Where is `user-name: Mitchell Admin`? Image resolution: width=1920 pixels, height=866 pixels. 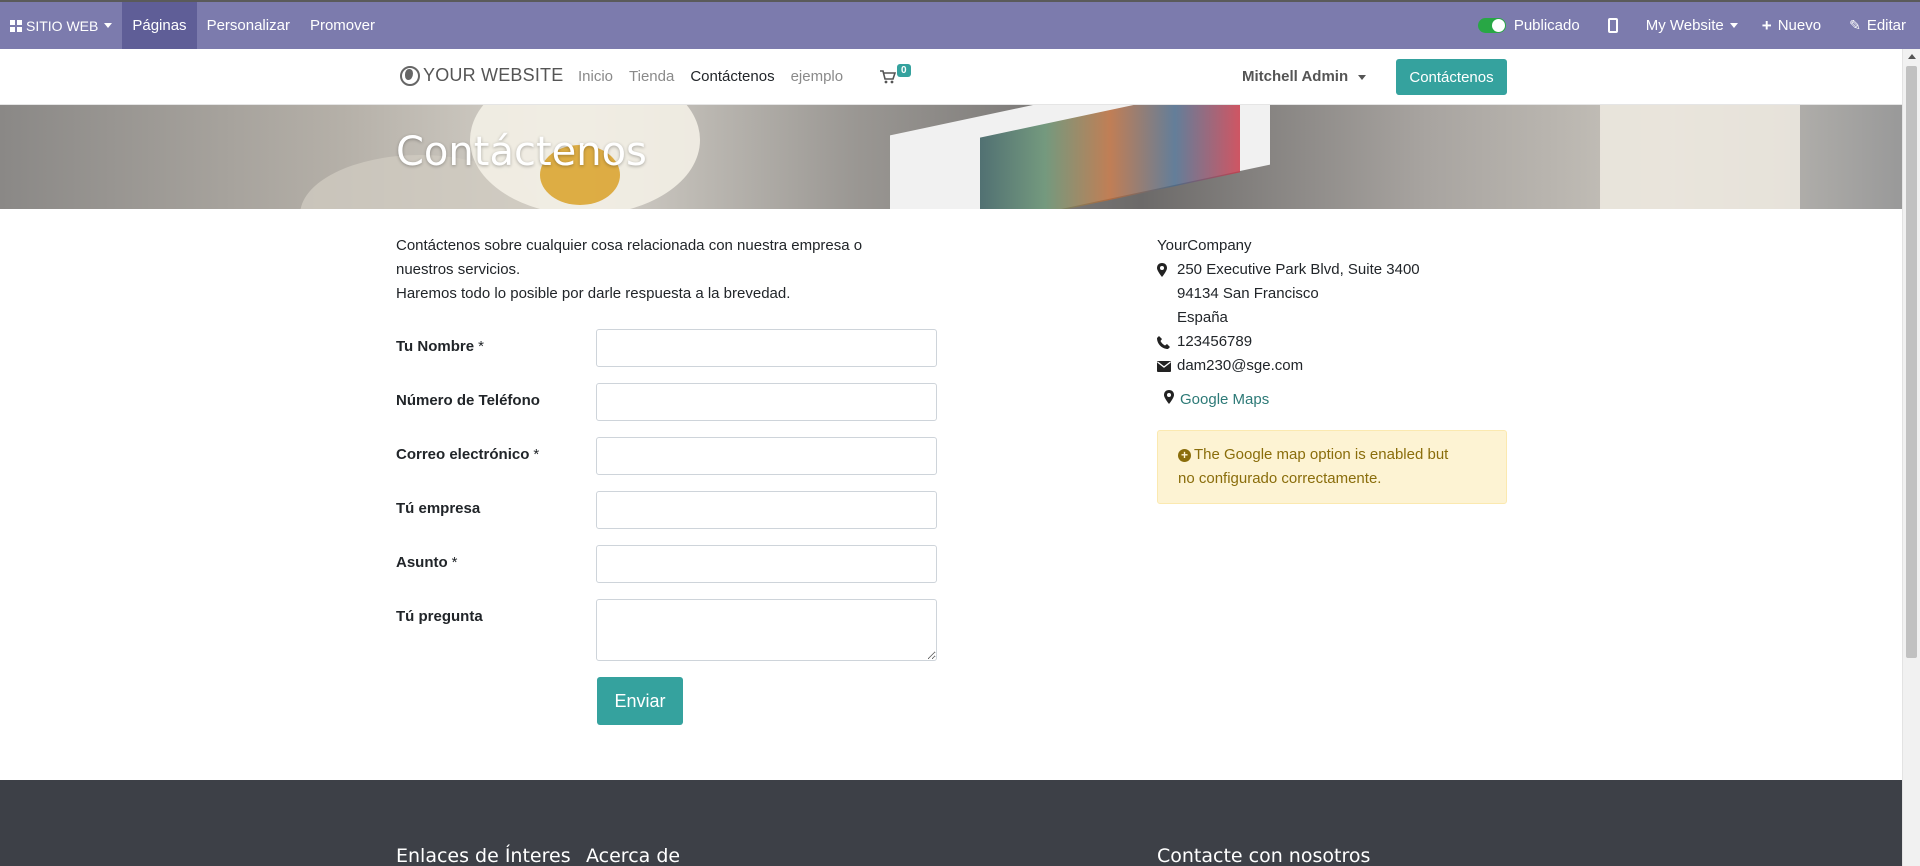 user-name: Mitchell Admin is located at coordinates (1295, 76).